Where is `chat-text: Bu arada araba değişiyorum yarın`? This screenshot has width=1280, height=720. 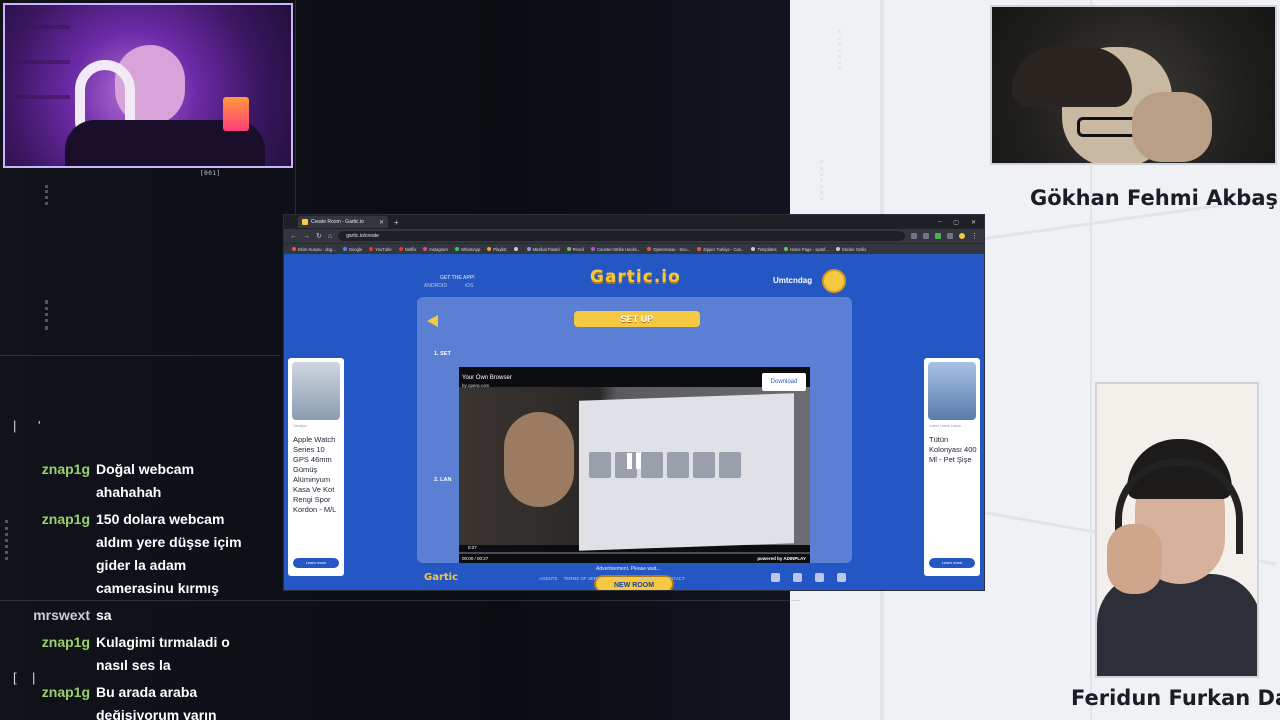 chat-text: Bu arada araba değişiyorum yarın is located at coordinates (156, 702).